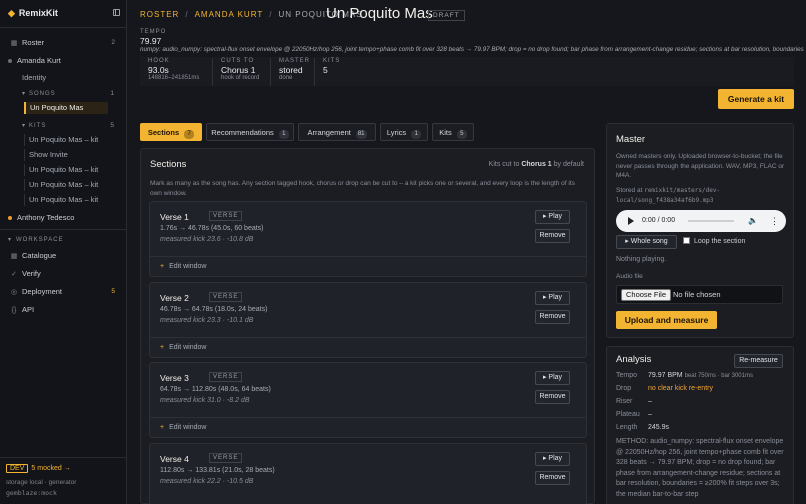 The image size is (806, 504). Describe the element at coordinates (63, 256) in the screenshot. I see `sidebar-item-catalogue: ▦ Catalogue` at that location.